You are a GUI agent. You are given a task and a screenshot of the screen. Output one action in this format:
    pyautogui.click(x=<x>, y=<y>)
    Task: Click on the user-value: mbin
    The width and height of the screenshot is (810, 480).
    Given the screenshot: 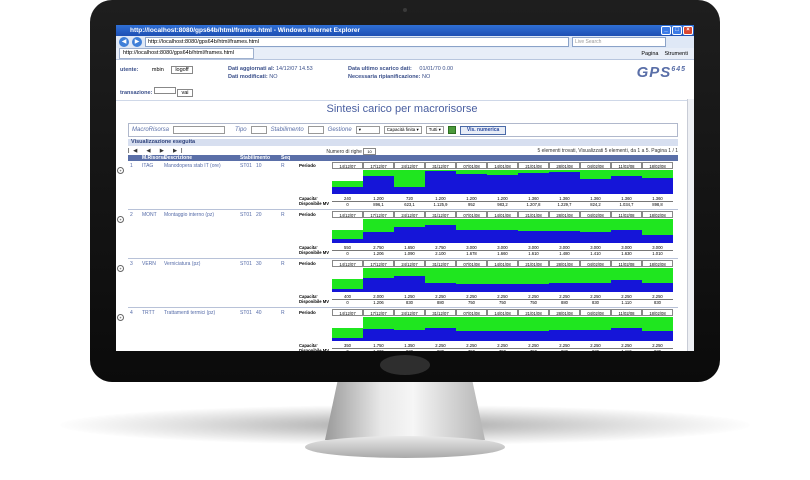 What is the action you would take?
    pyautogui.click(x=157, y=70)
    